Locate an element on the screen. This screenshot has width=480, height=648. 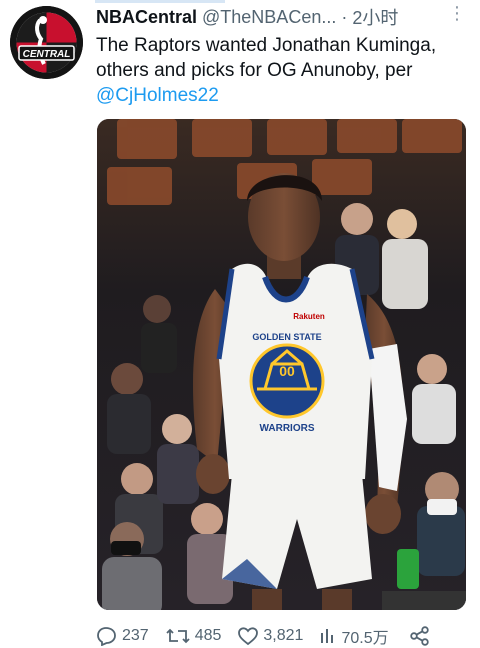
more-options-icon: ⋮ is located at coordinates (457, 13).